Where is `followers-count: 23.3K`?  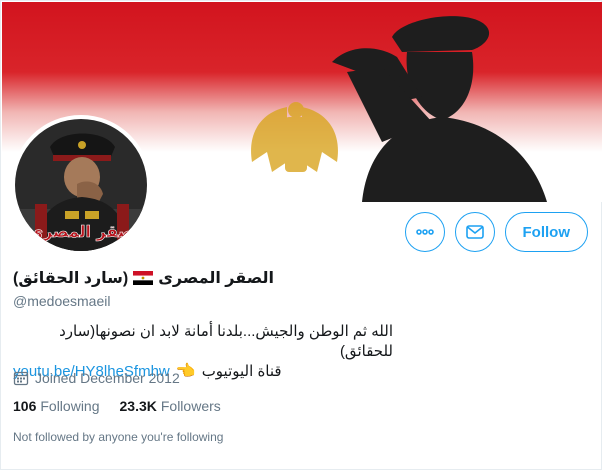
followers-count: 23.3K is located at coordinates (138, 406).